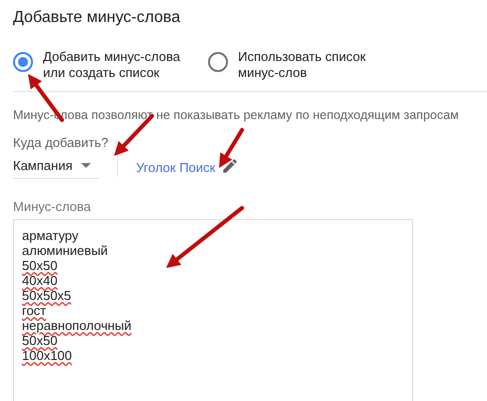  I want to click on arrow, so click(231, 148).